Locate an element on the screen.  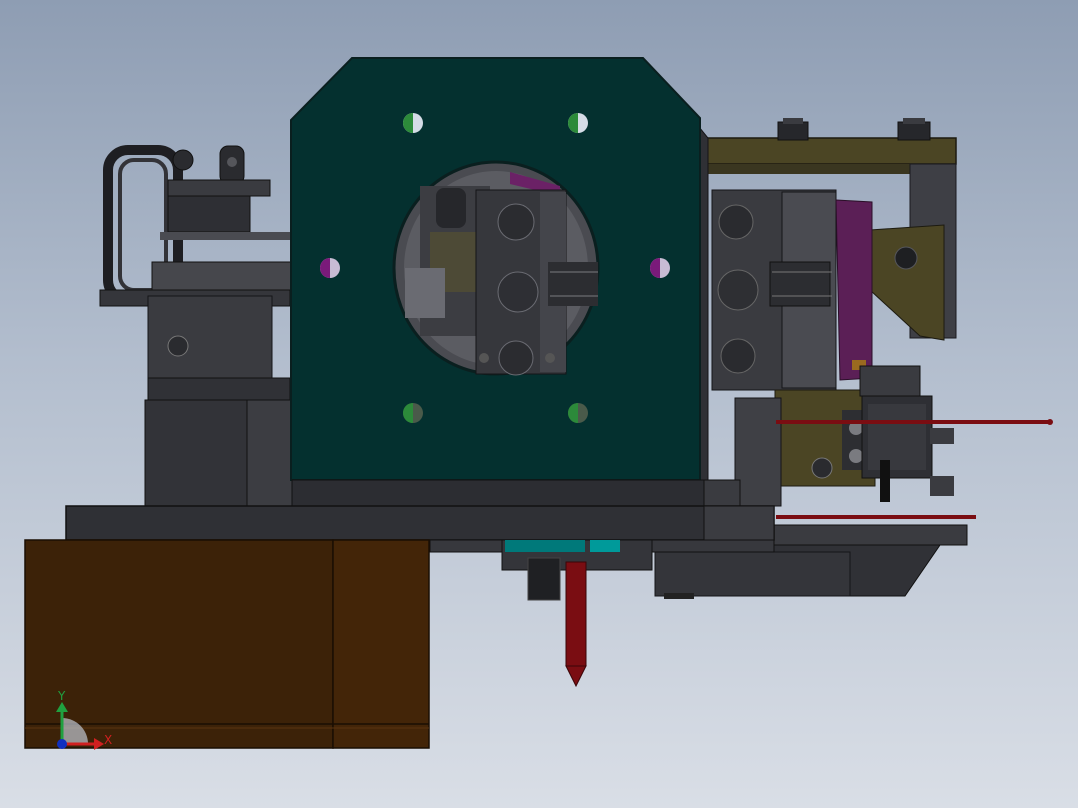
purple-guide-plate is located at coordinates (854, 290).